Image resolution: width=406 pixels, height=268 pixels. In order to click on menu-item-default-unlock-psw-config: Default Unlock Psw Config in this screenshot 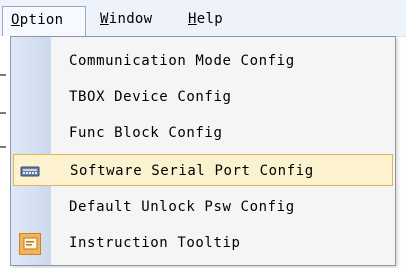, I will do `click(203, 207)`.